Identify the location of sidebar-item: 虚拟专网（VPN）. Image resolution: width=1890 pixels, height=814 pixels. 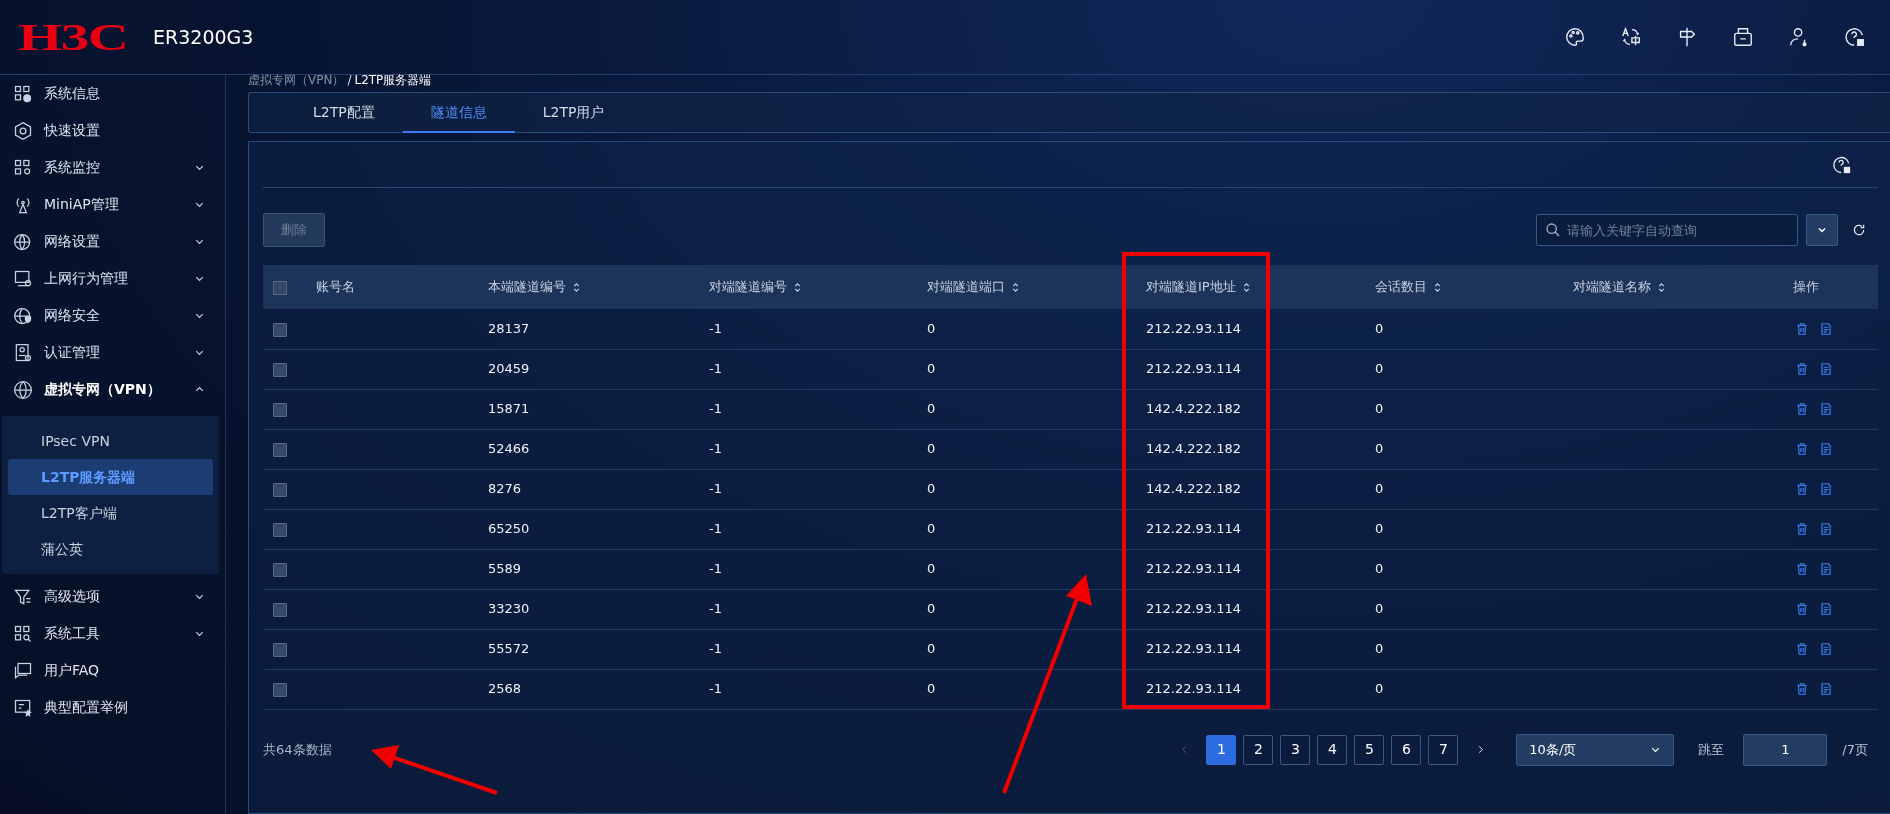
(112, 389).